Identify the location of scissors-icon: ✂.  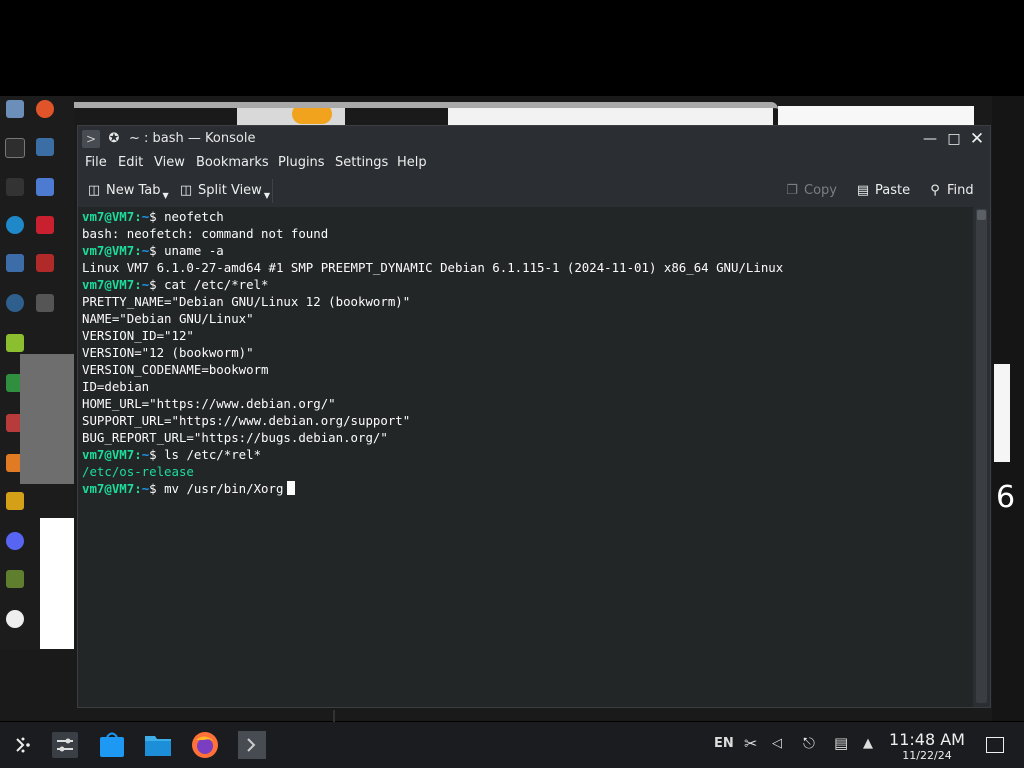
(750, 743).